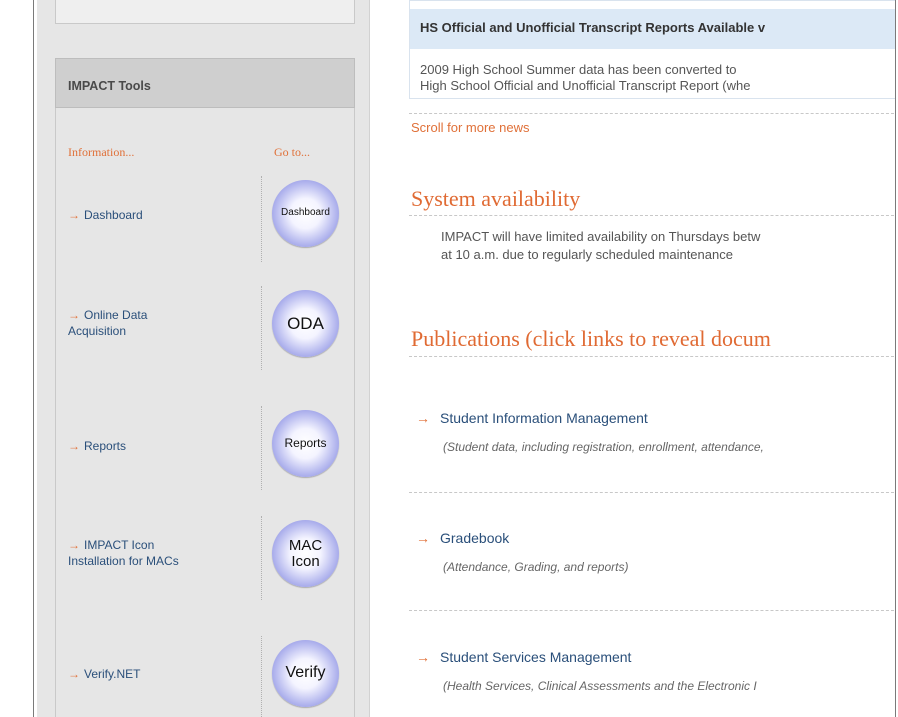 The height and width of the screenshot is (717, 898). I want to click on scroll-more-news-link: Scroll for more news, so click(470, 127).